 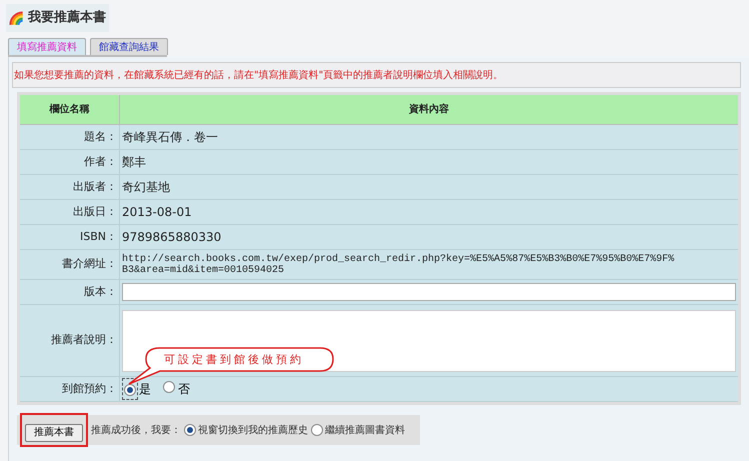 What do you see at coordinates (145, 389) in the screenshot?
I see `option-label: 是` at bounding box center [145, 389].